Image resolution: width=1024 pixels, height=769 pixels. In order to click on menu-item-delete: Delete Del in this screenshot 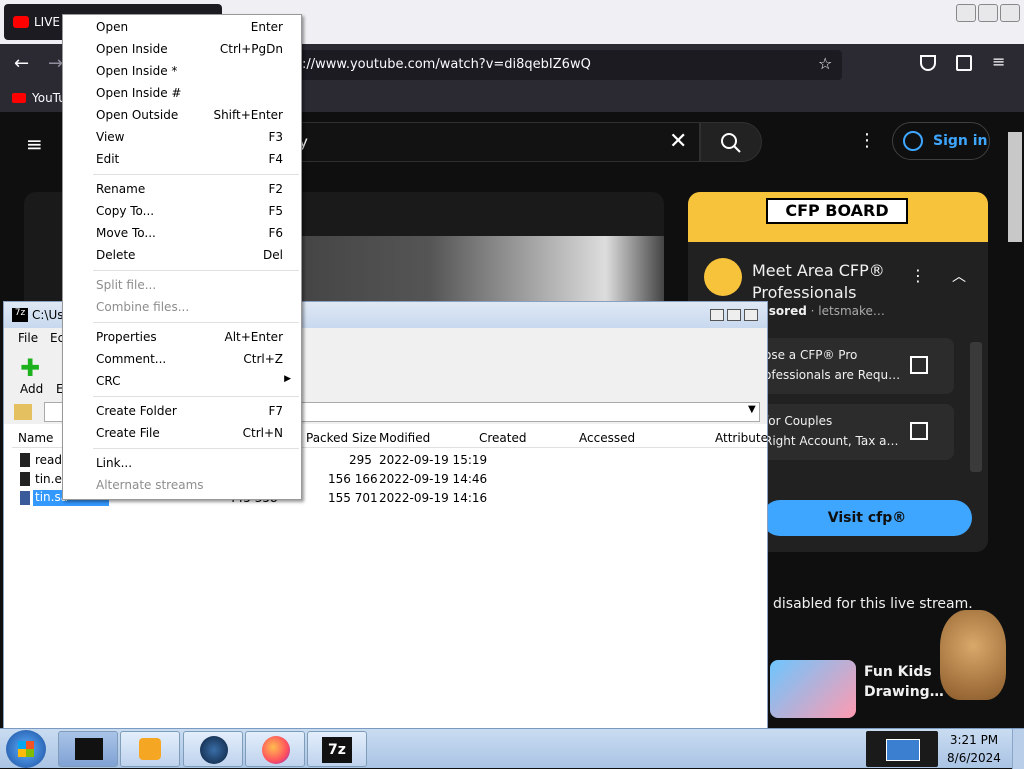, I will do `click(182, 255)`.